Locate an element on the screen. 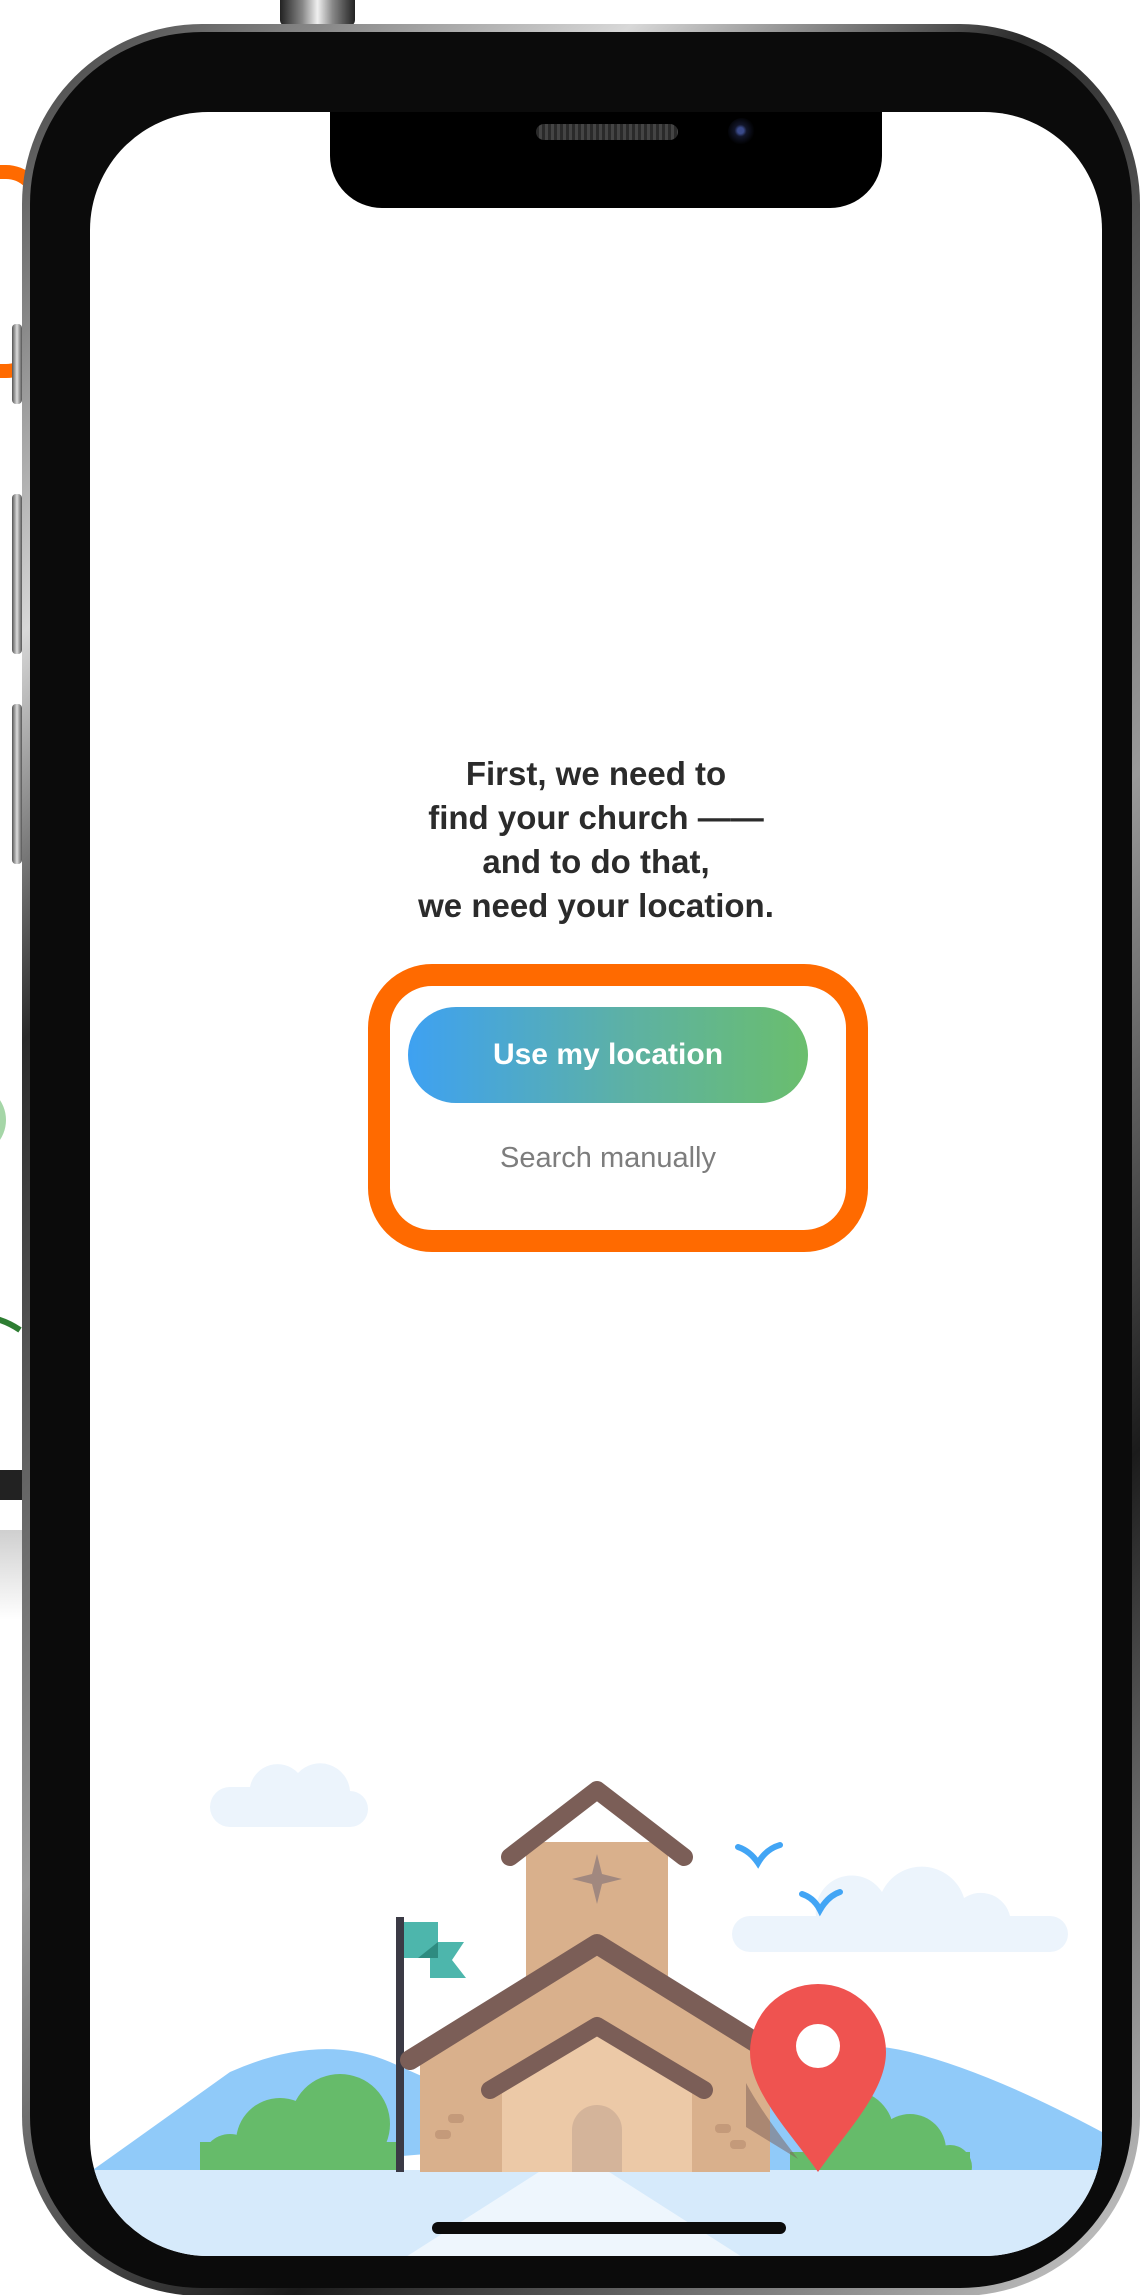 The width and height of the screenshot is (1145, 2295). background-illustration-fragment is located at coordinates (11, 1216).